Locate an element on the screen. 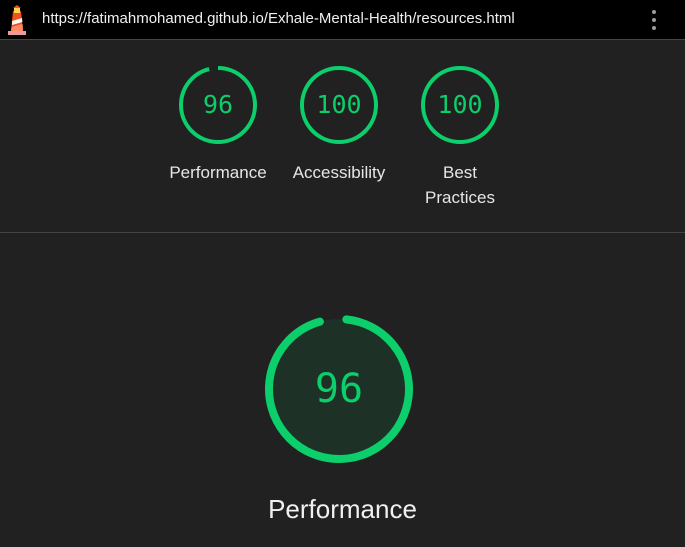 This screenshot has width=685, height=547. main-score: 96 is located at coordinates (339, 389).